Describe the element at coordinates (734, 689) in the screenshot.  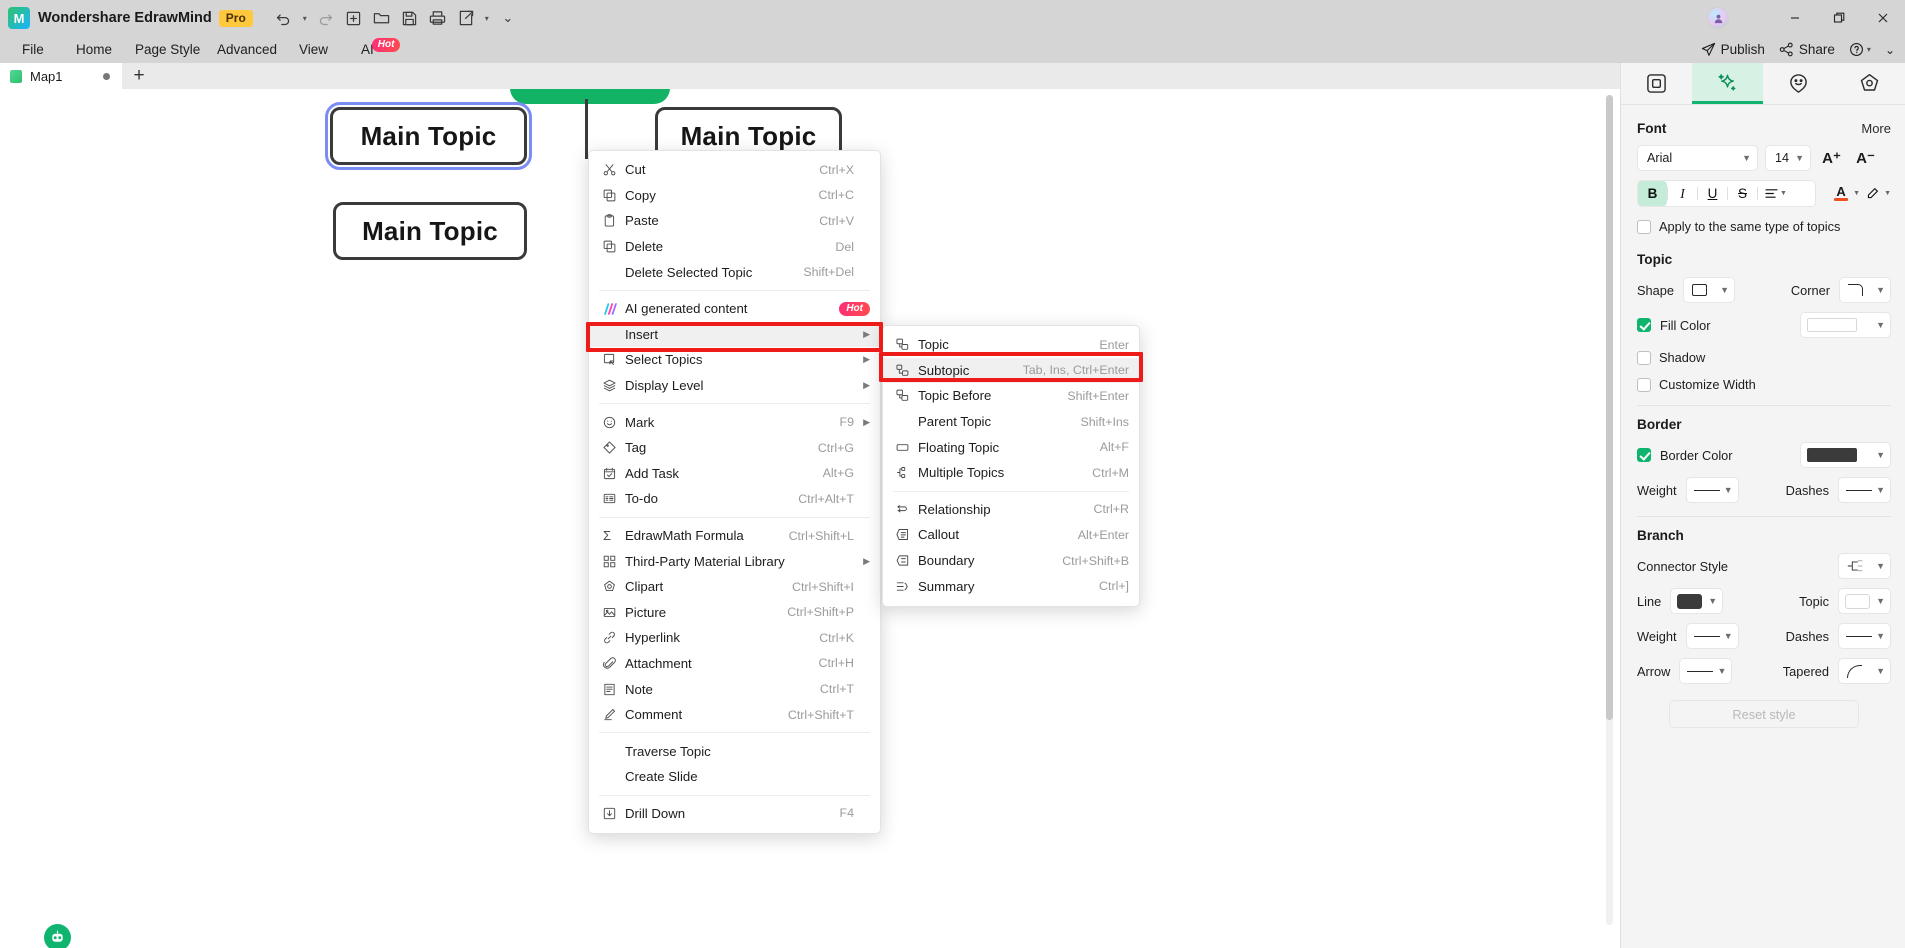
I see `context-menu-item-note: Note Ctrl+T` at that location.